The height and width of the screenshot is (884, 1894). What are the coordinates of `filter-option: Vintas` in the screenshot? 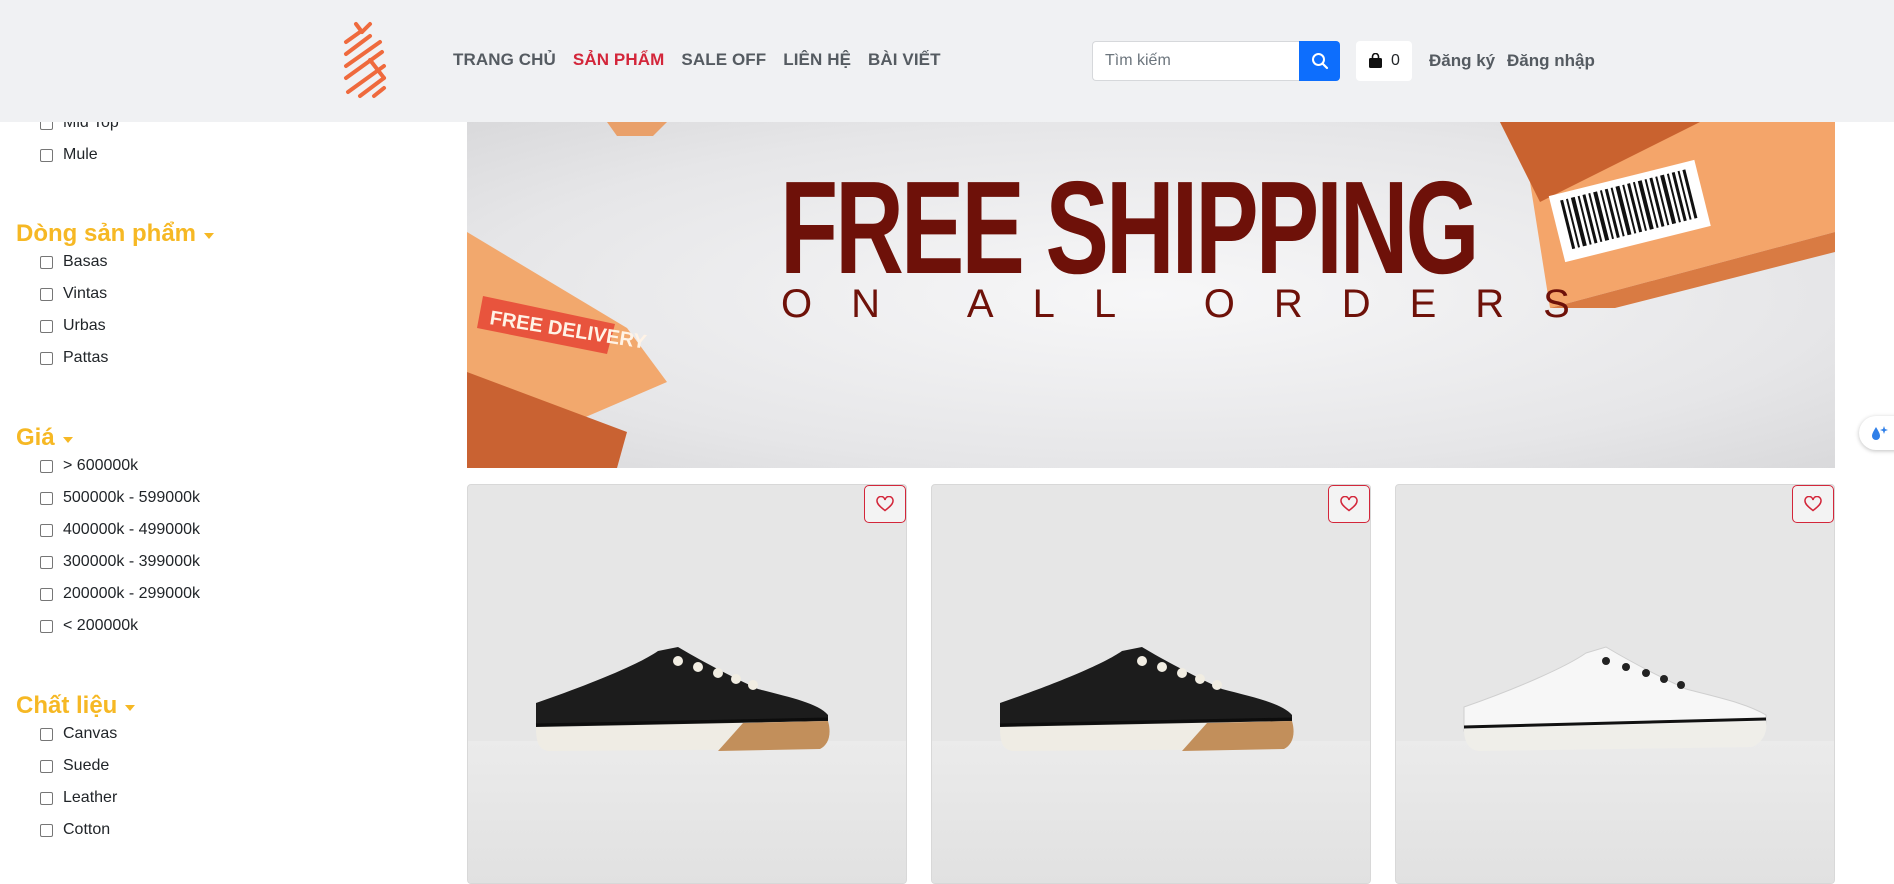 It's located at (73, 294).